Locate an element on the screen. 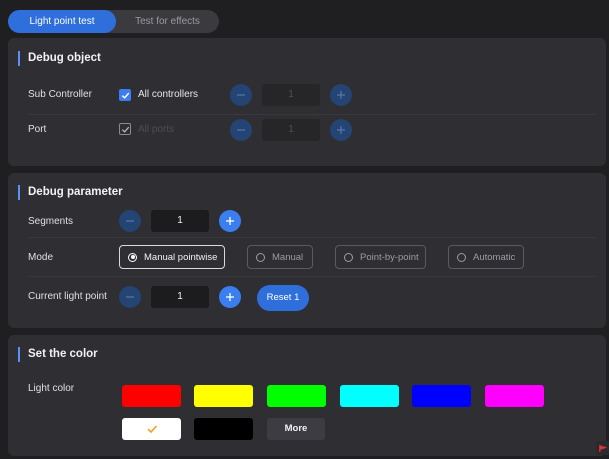 This screenshot has height=459, width=609. mode-option-label: Automatic is located at coordinates (494, 257).